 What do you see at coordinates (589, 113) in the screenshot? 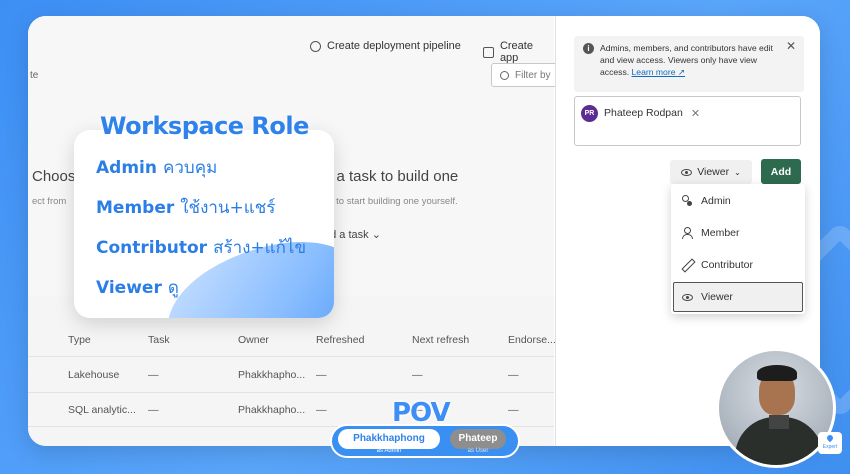
I see `avatar: PR` at bounding box center [589, 113].